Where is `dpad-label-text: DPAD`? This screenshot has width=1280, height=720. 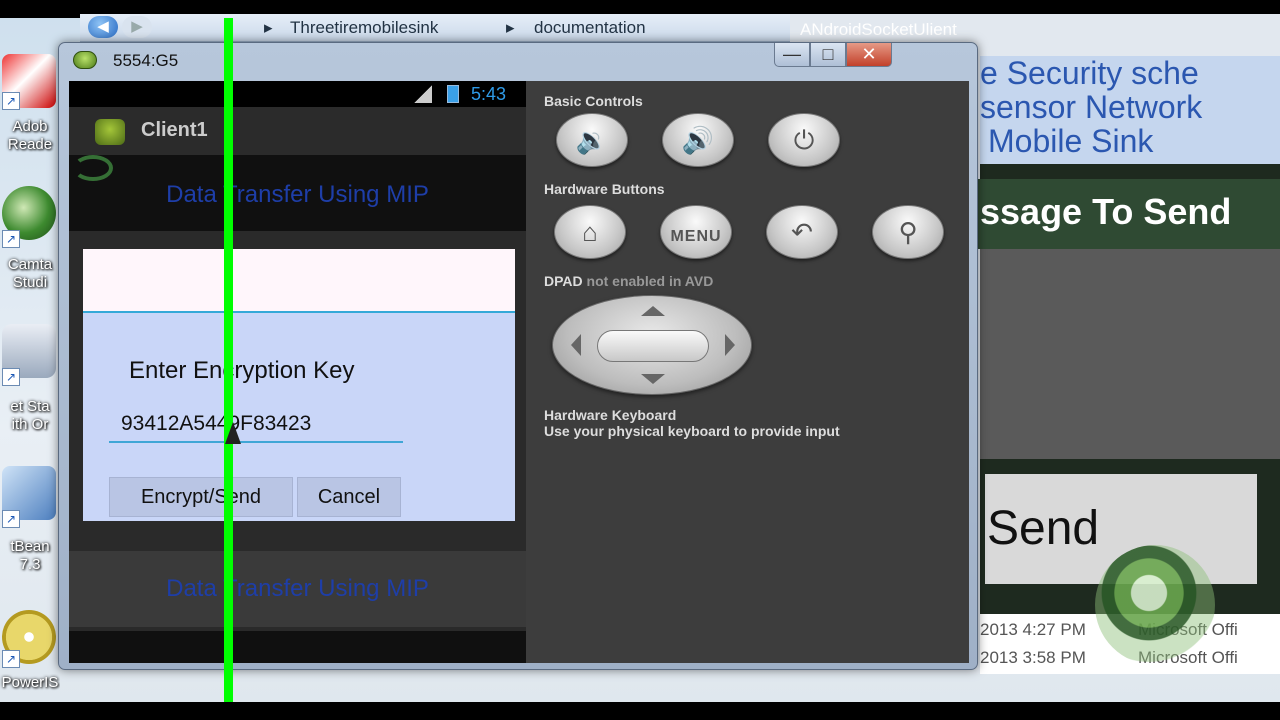 dpad-label-text: DPAD is located at coordinates (563, 281).